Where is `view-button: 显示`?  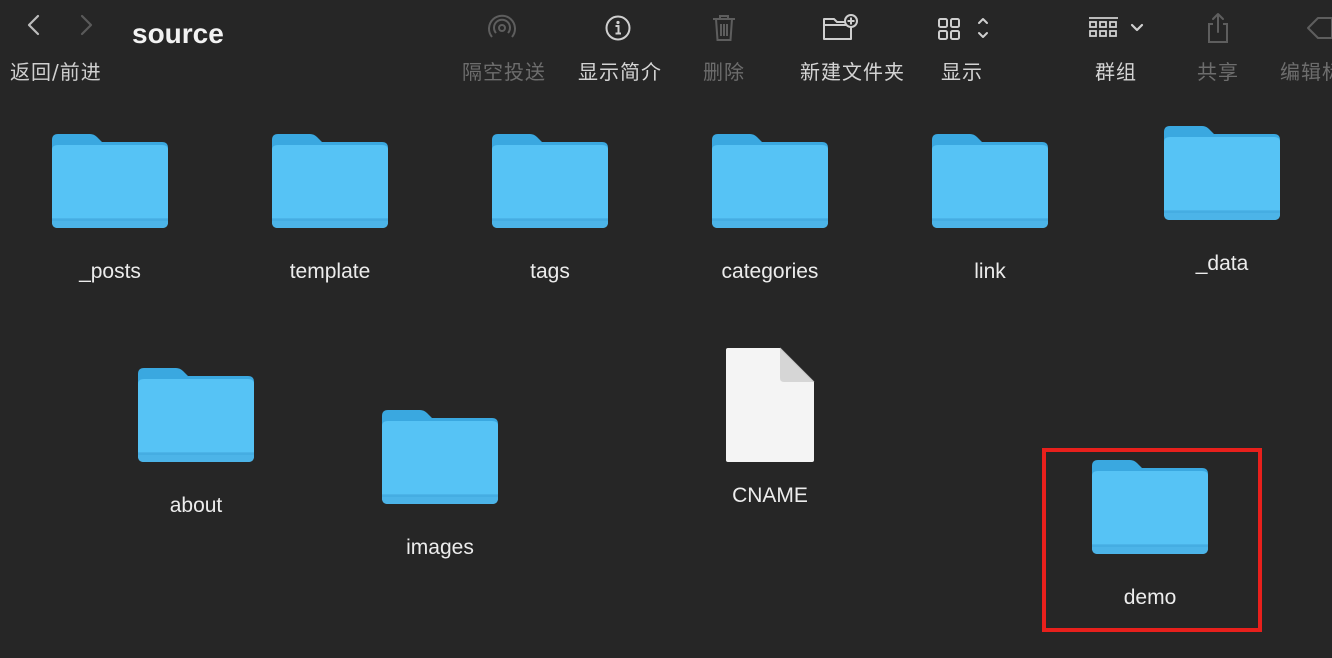
view-button: 显示 is located at coordinates (962, 49).